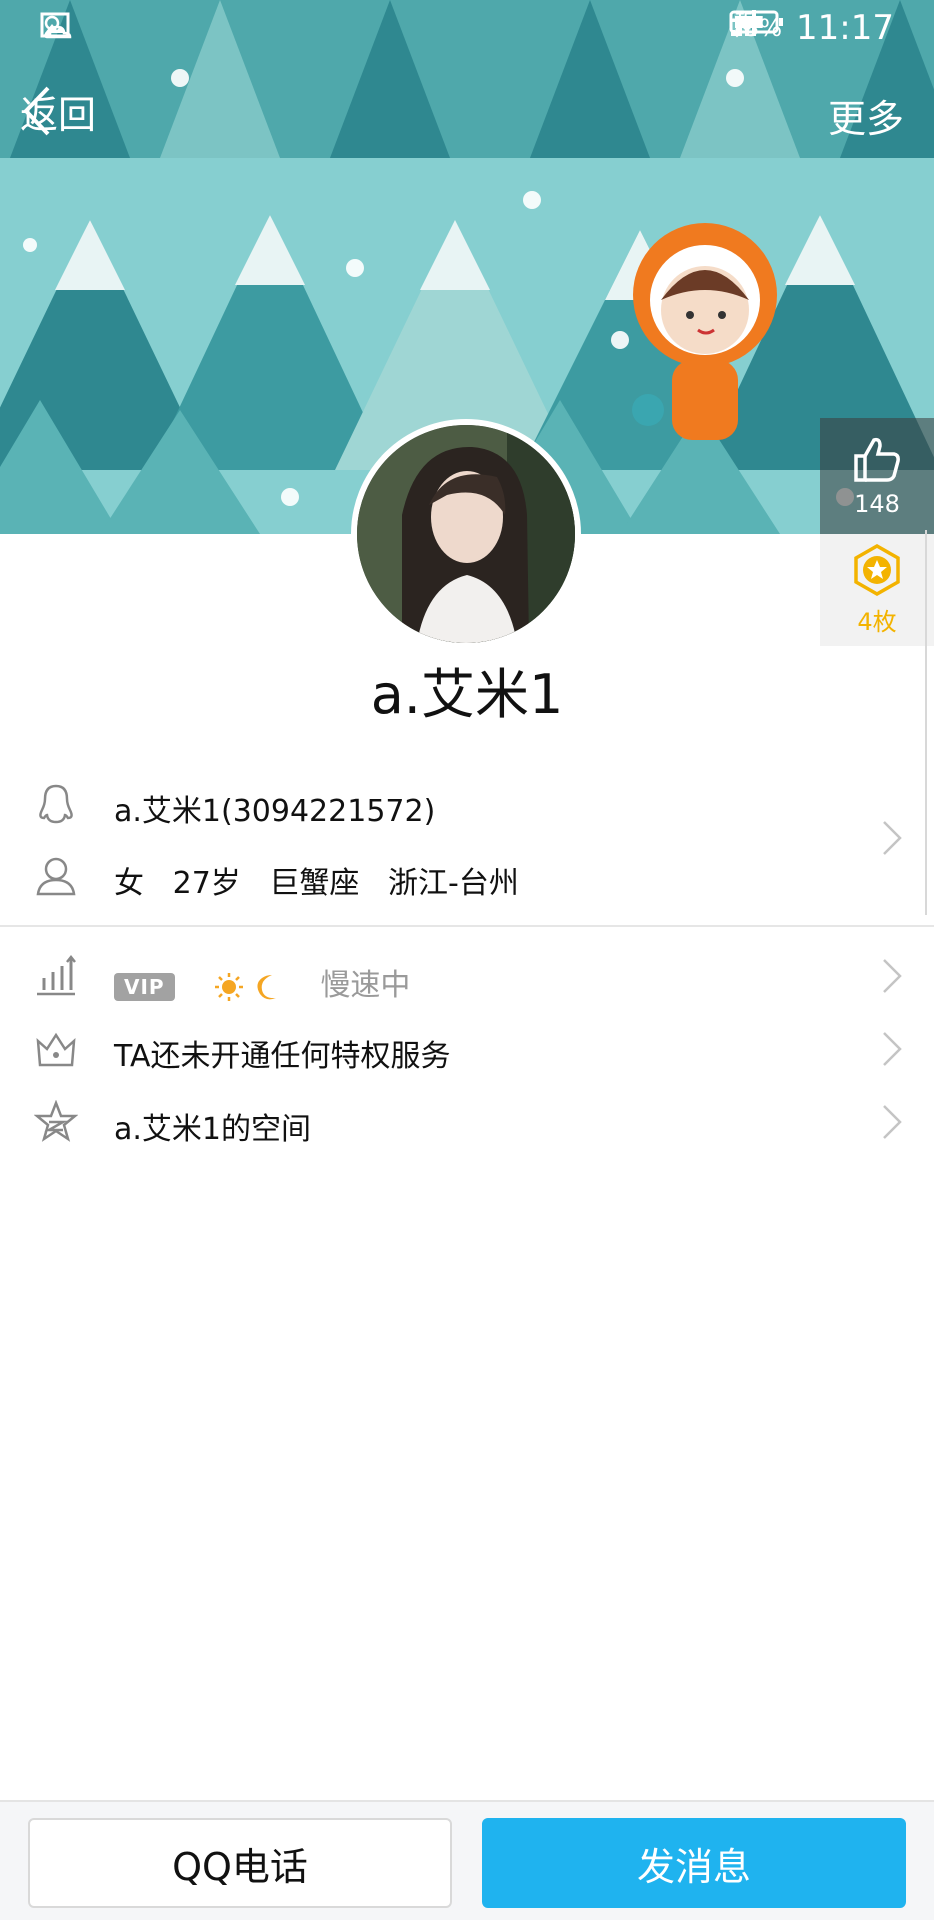 The width and height of the screenshot is (934, 1920). I want to click on crown-icon, so click(56, 1049).